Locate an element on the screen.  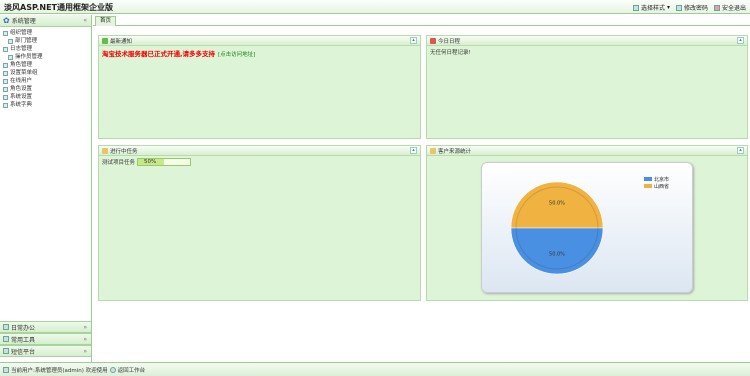
sidebar-item-log: 日志管理 is located at coordinates (47, 49).